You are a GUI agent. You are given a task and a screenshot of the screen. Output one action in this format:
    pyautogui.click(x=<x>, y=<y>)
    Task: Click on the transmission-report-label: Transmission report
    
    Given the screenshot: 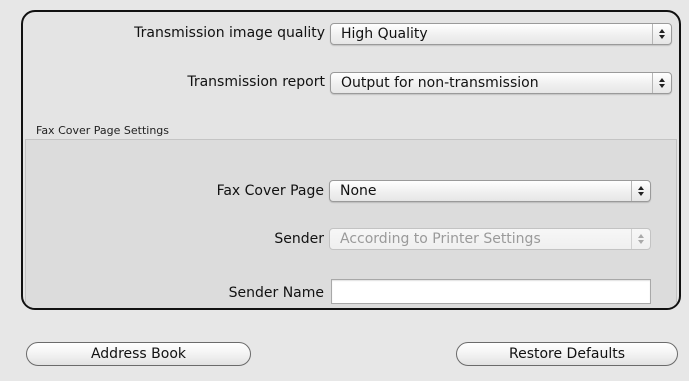 What is the action you would take?
    pyautogui.click(x=256, y=82)
    